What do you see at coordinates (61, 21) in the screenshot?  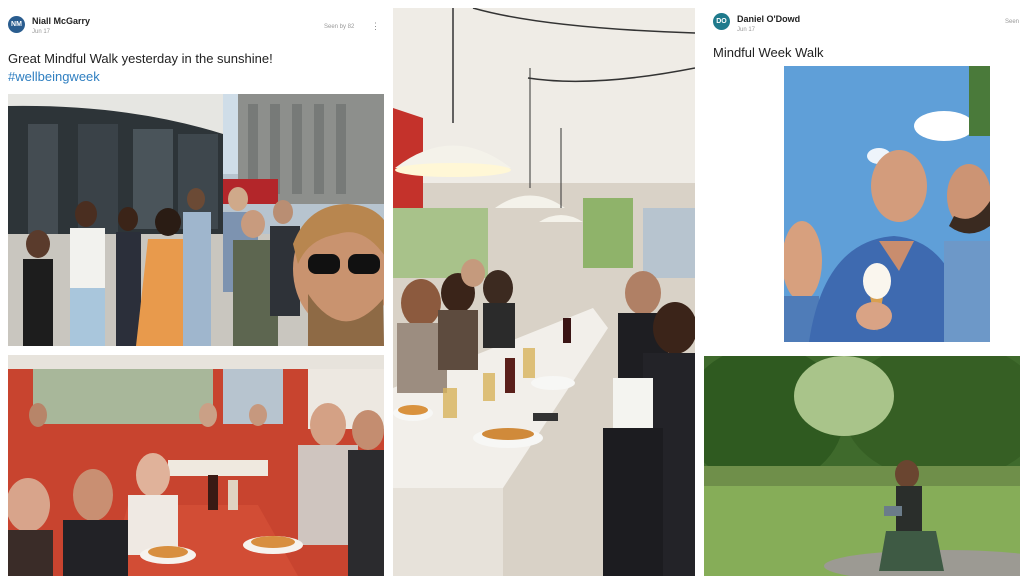 I see `author-name: Niall McGarry` at bounding box center [61, 21].